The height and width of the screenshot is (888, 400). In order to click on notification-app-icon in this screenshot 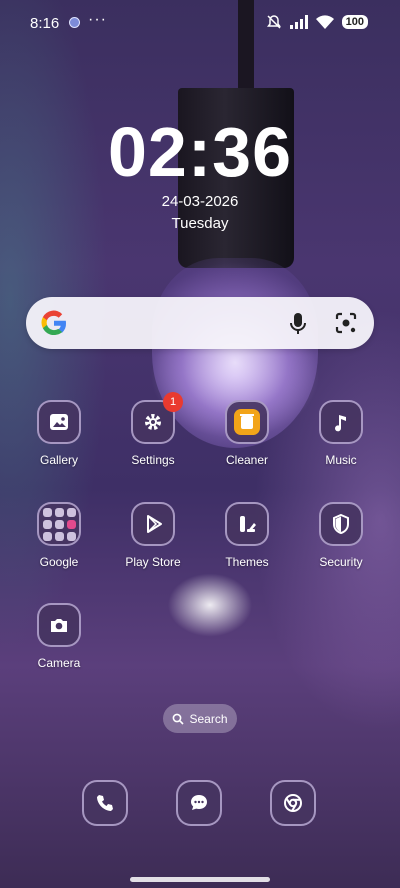, I will do `click(74, 22)`.